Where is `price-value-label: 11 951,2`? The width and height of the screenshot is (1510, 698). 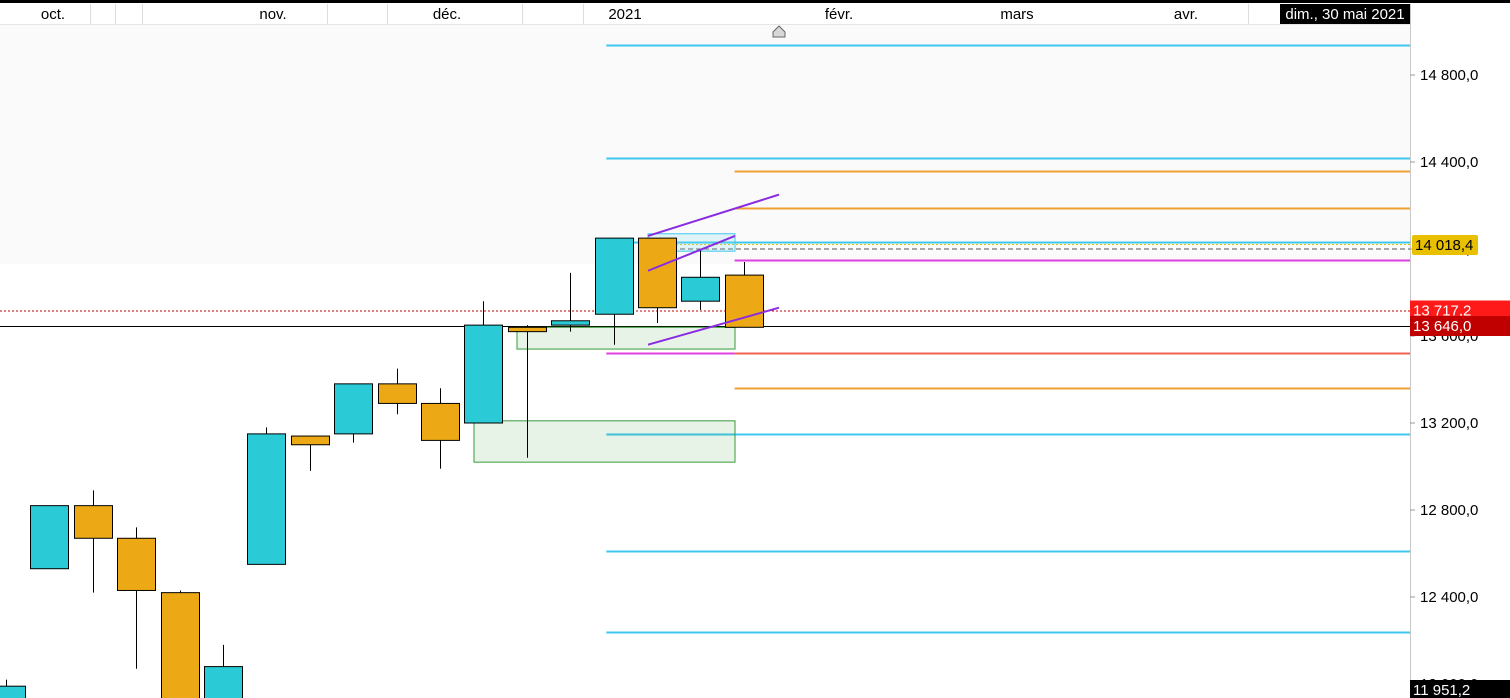
price-value-label: 11 951,2 is located at coordinates (1460, 689).